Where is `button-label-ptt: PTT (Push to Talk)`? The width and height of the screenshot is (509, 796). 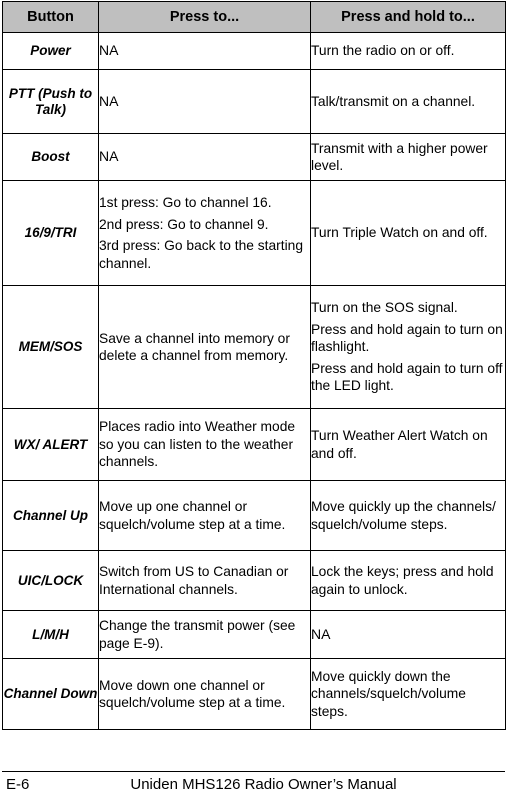 button-label-ptt: PTT (Push to Talk) is located at coordinates (50, 101).